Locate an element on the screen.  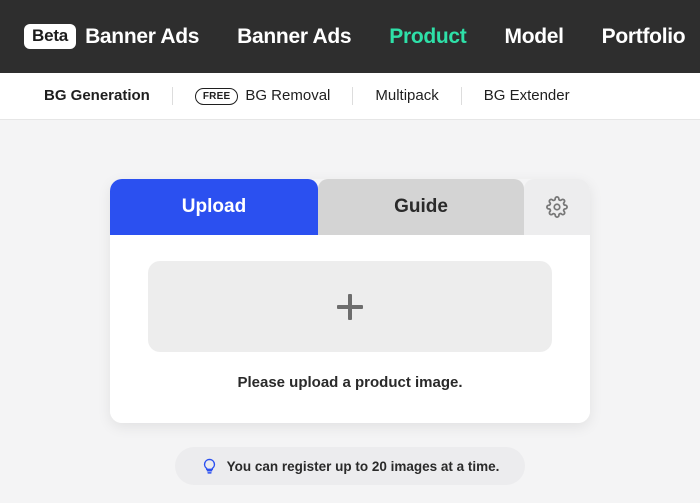
subnav-item-bg-extender: BG Extender is located at coordinates (527, 96).